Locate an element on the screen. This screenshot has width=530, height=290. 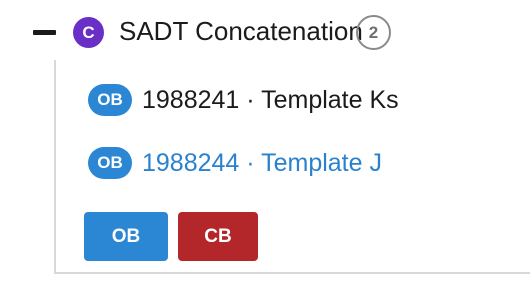
type-badge: C is located at coordinates (88, 32).